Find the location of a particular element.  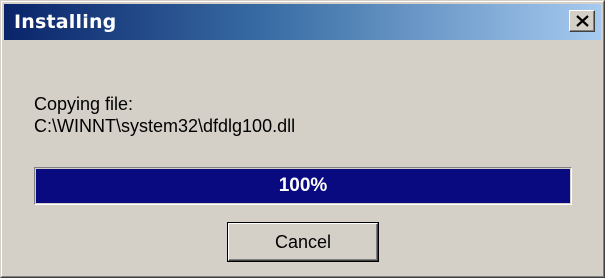

close-button is located at coordinates (582, 21).